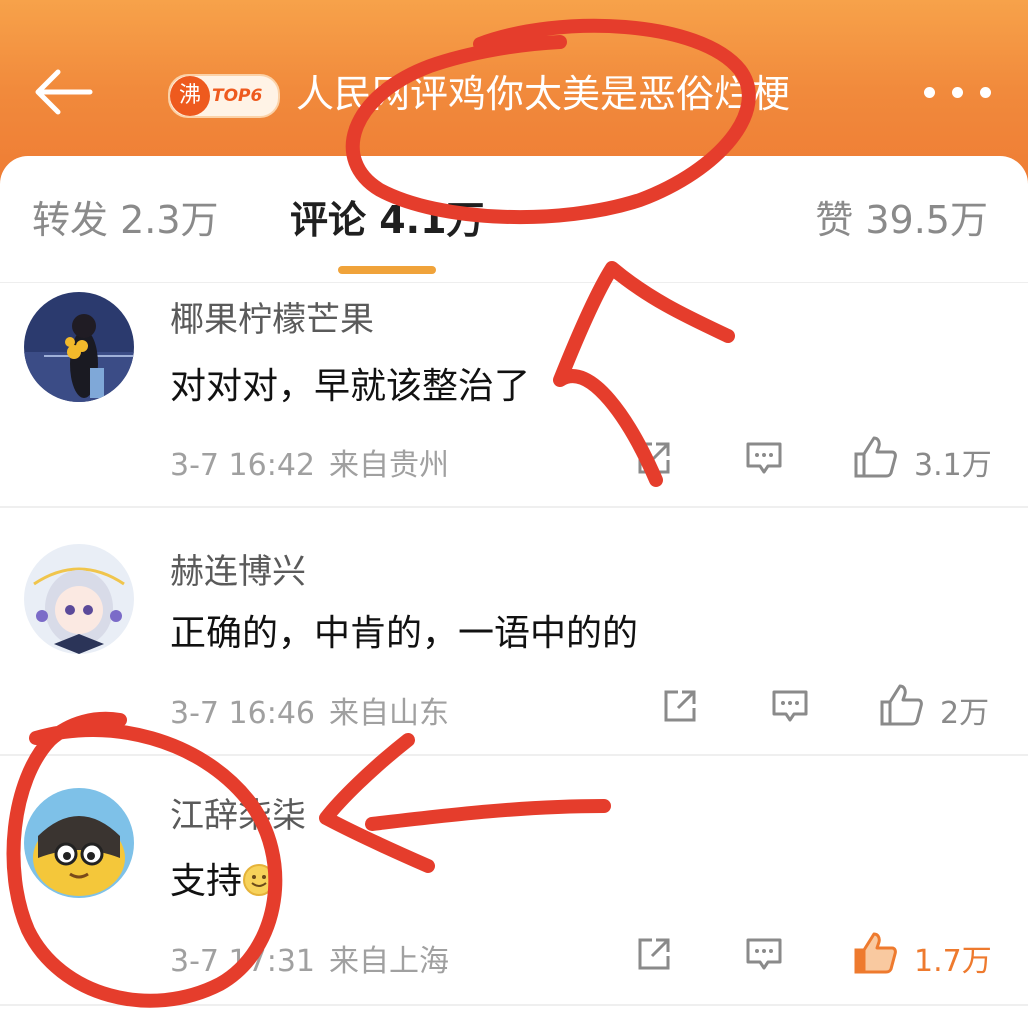 This screenshot has height=1020, width=1028. What do you see at coordinates (404, 633) in the screenshot?
I see `comment-content: 正确的，中肯的，一语中的的` at bounding box center [404, 633].